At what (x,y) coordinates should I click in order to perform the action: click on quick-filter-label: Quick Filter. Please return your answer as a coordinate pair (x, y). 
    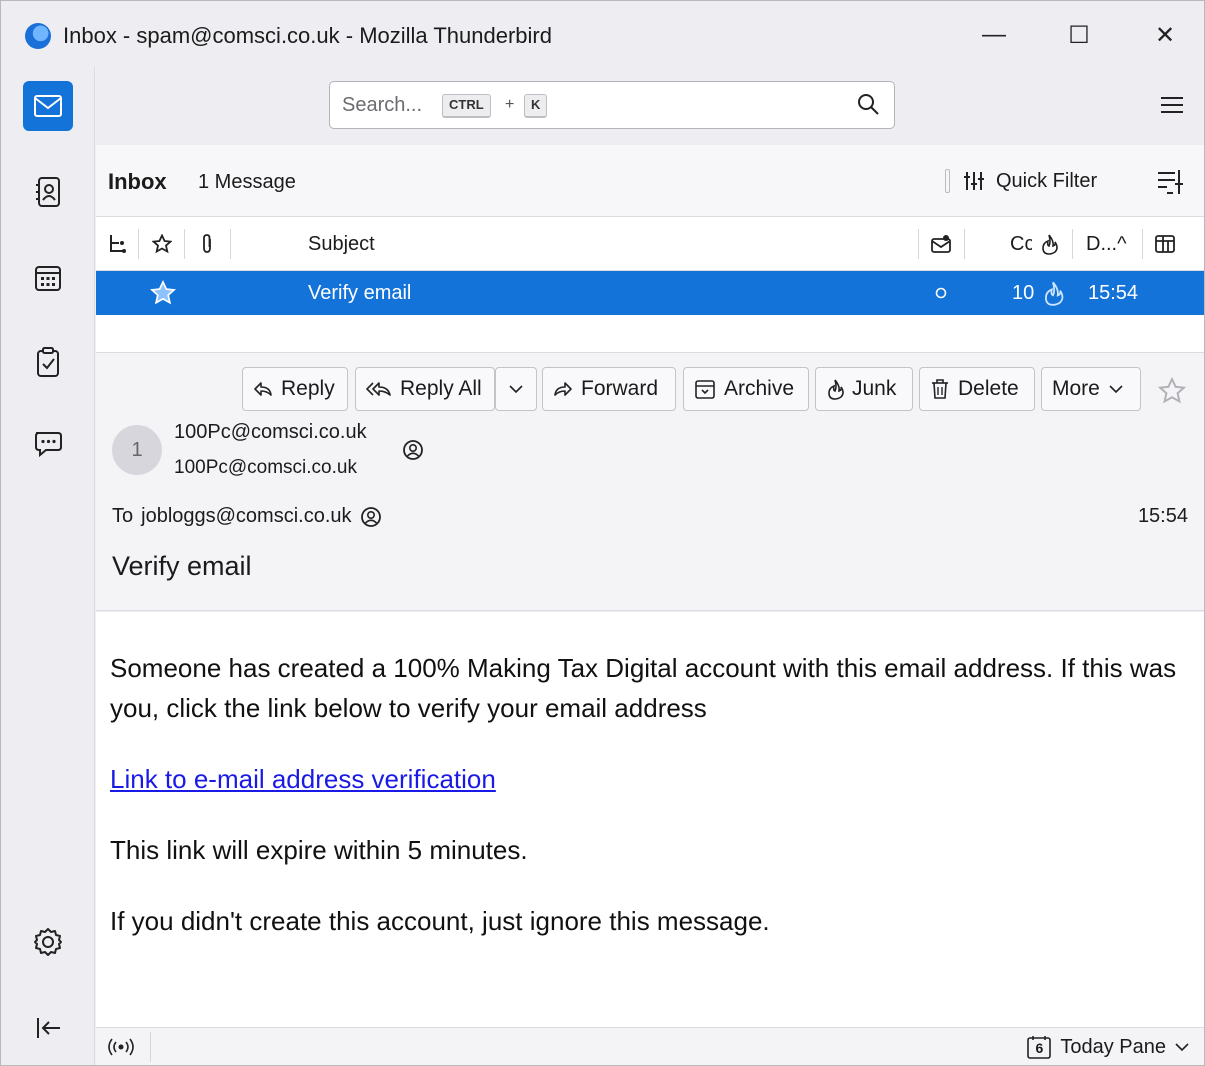
    Looking at the image, I should click on (1047, 180).